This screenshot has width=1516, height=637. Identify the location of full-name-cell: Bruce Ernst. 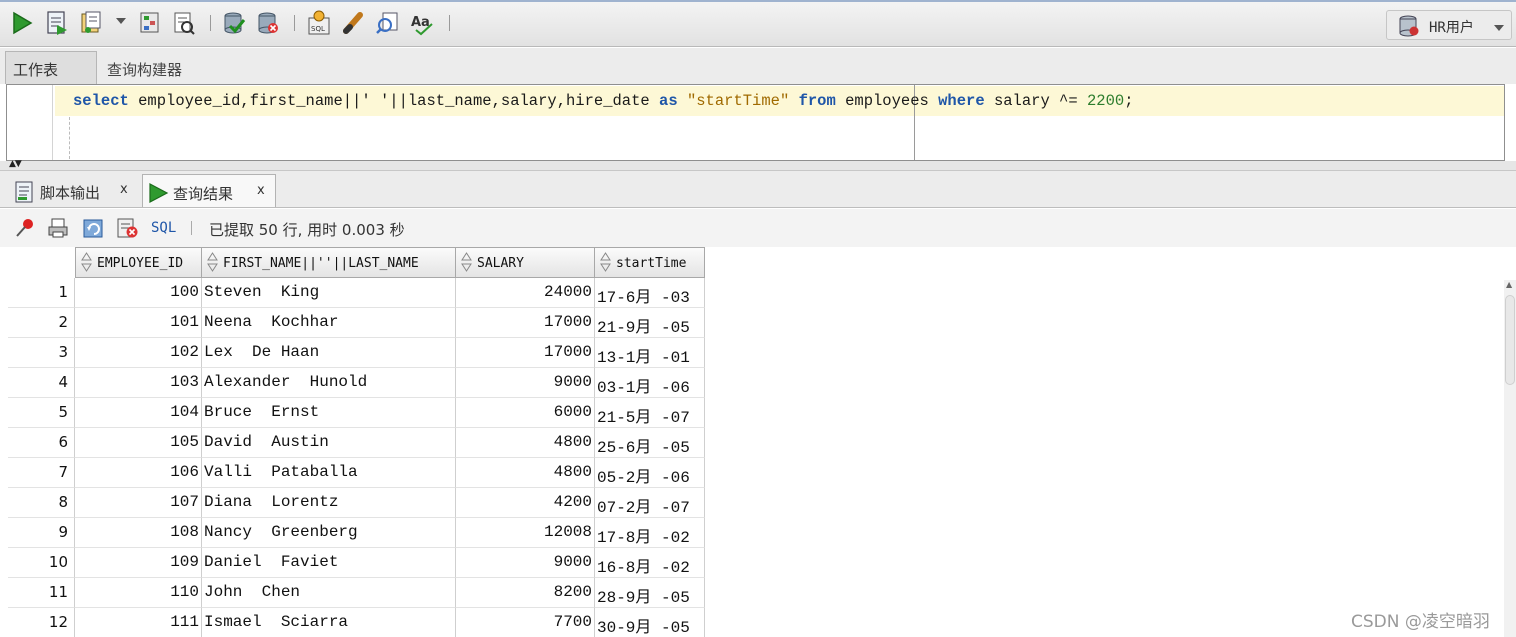
(329, 413).